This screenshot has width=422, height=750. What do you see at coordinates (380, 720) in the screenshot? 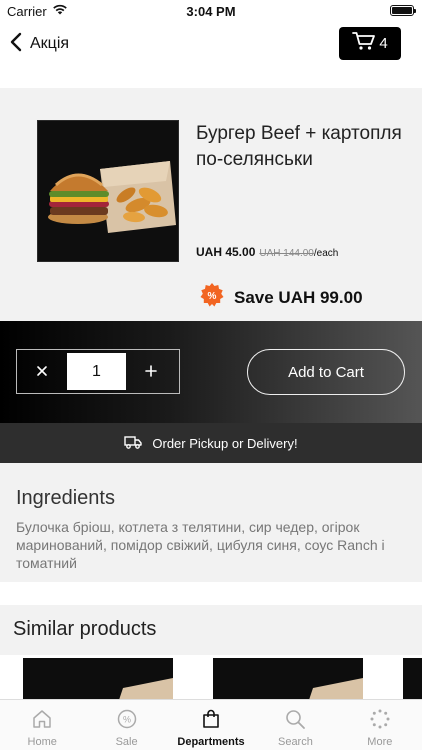
I see `more-icon` at bounding box center [380, 720].